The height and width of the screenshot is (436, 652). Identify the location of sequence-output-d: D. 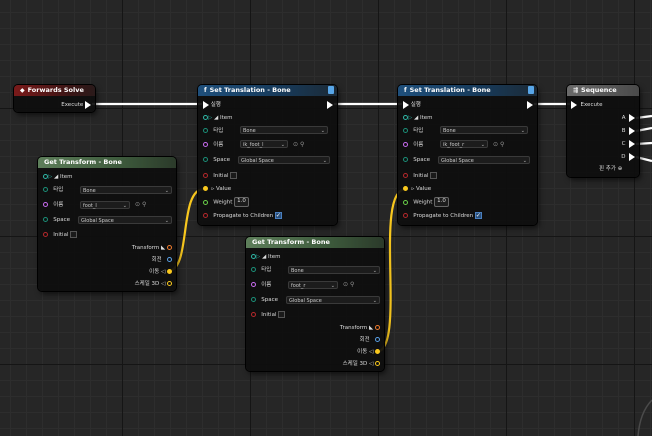
(628, 157).